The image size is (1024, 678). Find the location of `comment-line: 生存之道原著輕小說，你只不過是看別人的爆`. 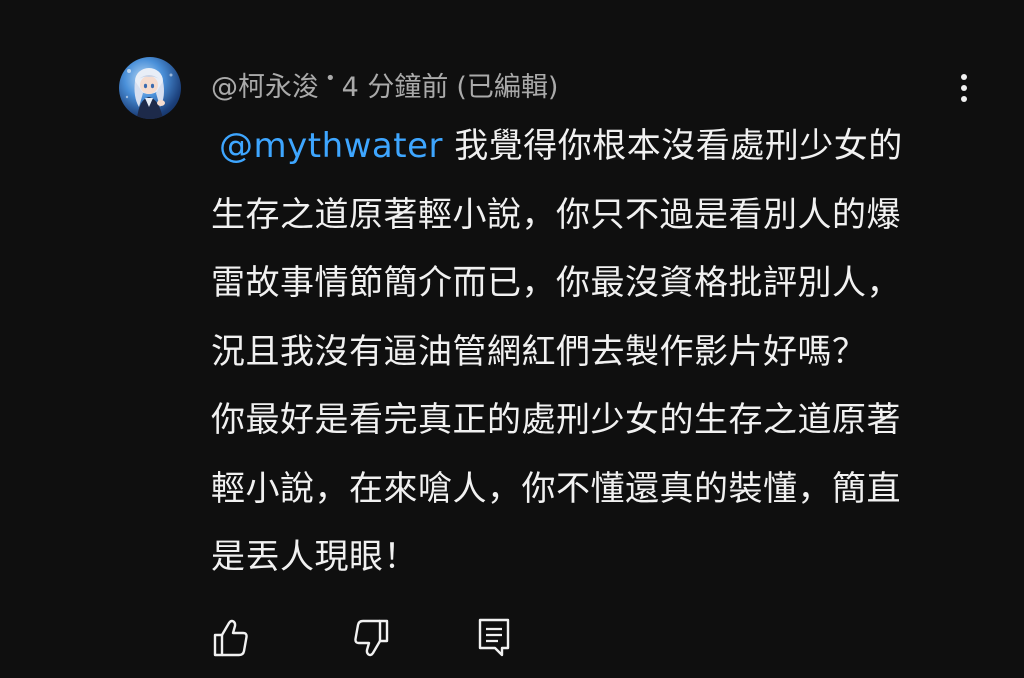

comment-line: 生存之道原著輕小說，你只不過是看別人的爆 is located at coordinates (556, 214).